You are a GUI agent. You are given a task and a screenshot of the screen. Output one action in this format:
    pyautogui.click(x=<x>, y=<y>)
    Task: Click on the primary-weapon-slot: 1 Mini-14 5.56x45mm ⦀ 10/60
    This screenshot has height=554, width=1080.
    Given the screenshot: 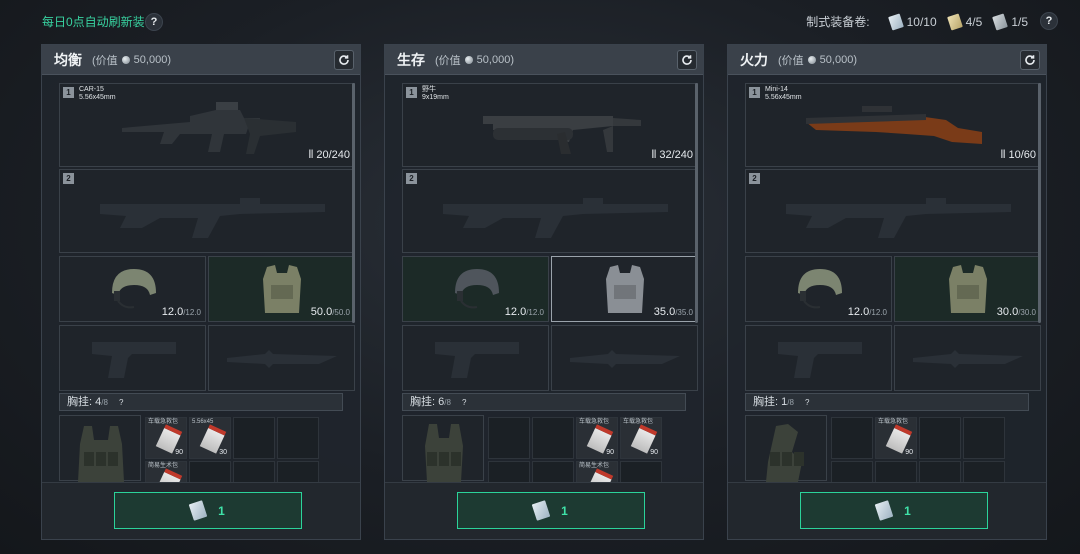 What is the action you would take?
    pyautogui.click(x=893, y=125)
    